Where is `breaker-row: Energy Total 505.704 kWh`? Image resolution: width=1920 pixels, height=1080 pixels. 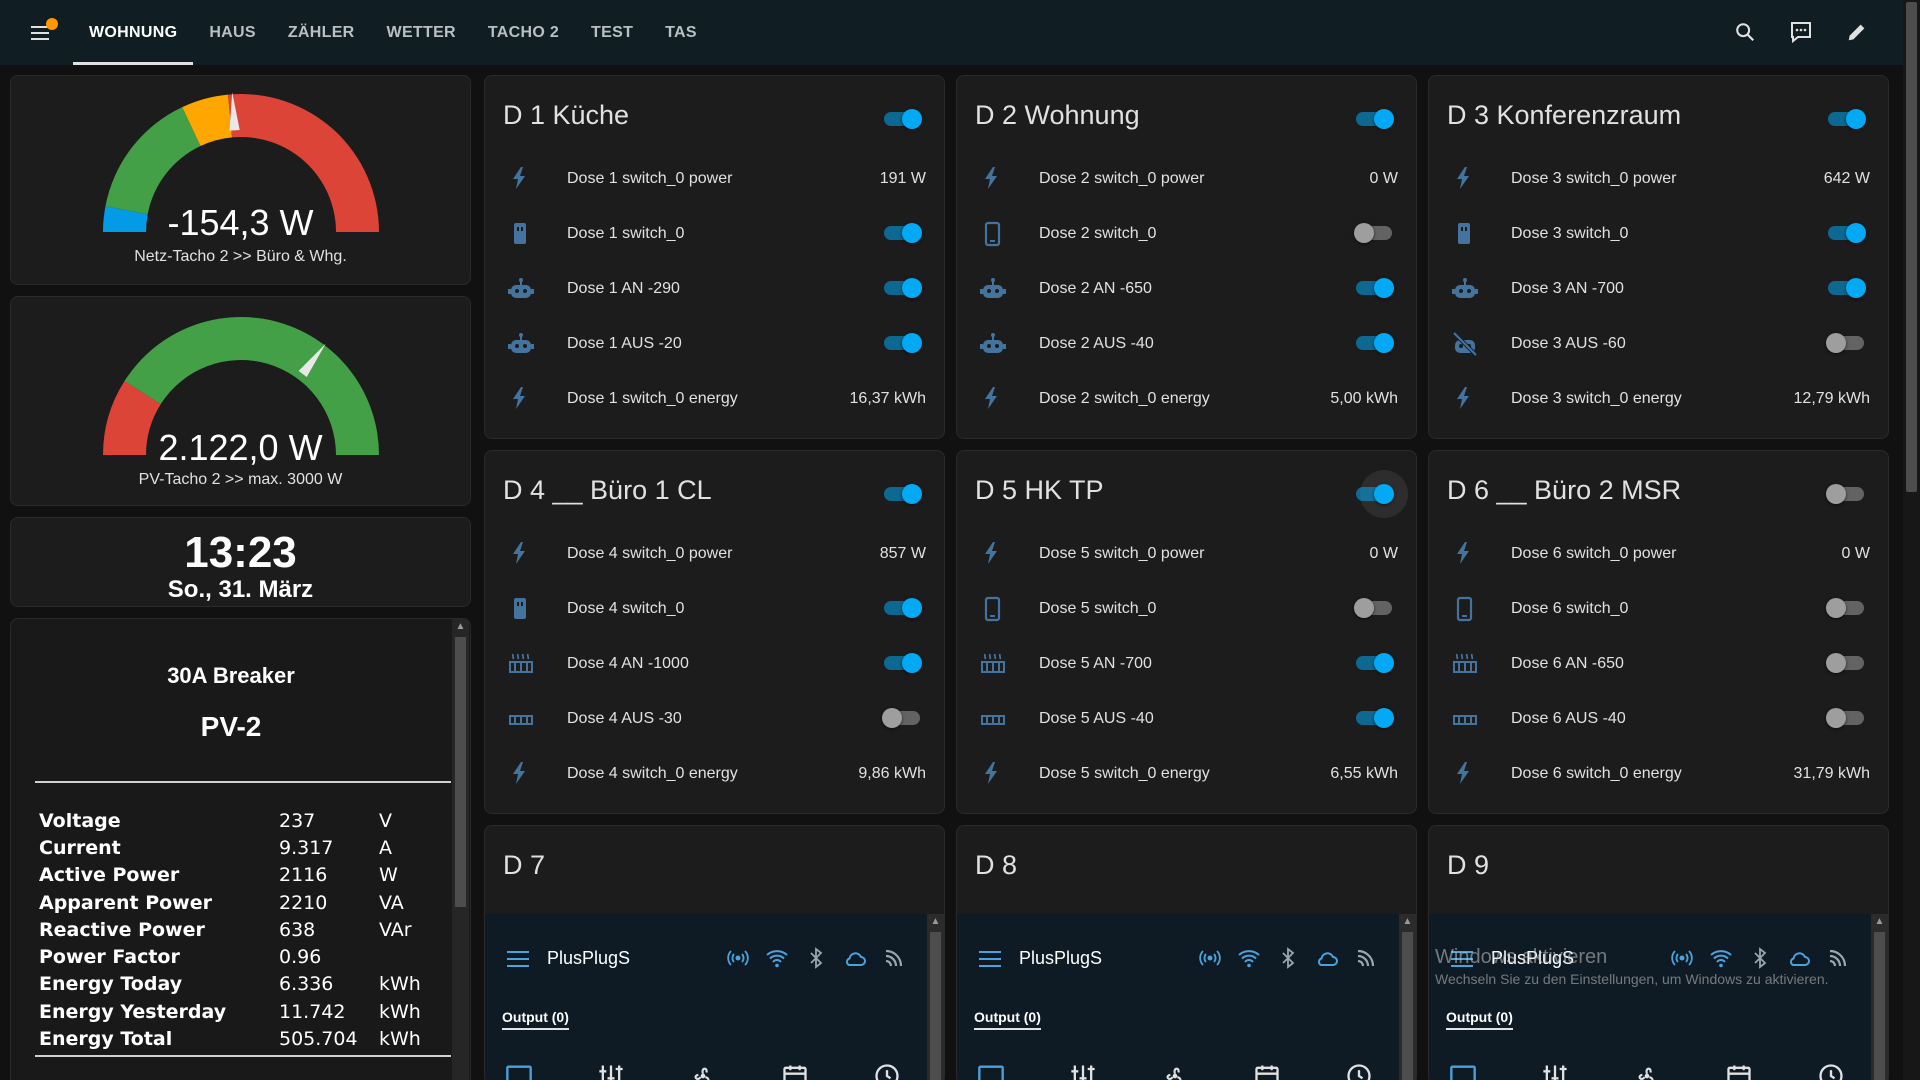 breaker-row: Energy Total 505.704 kWh is located at coordinates (230, 1038).